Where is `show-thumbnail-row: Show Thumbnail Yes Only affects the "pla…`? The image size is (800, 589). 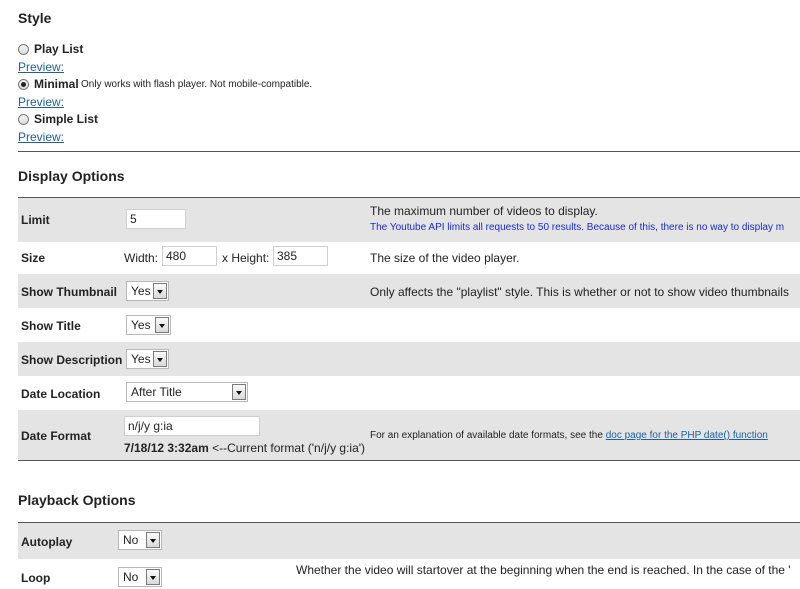 show-thumbnail-row: Show Thumbnail Yes Only affects the "pla… is located at coordinates (409, 291).